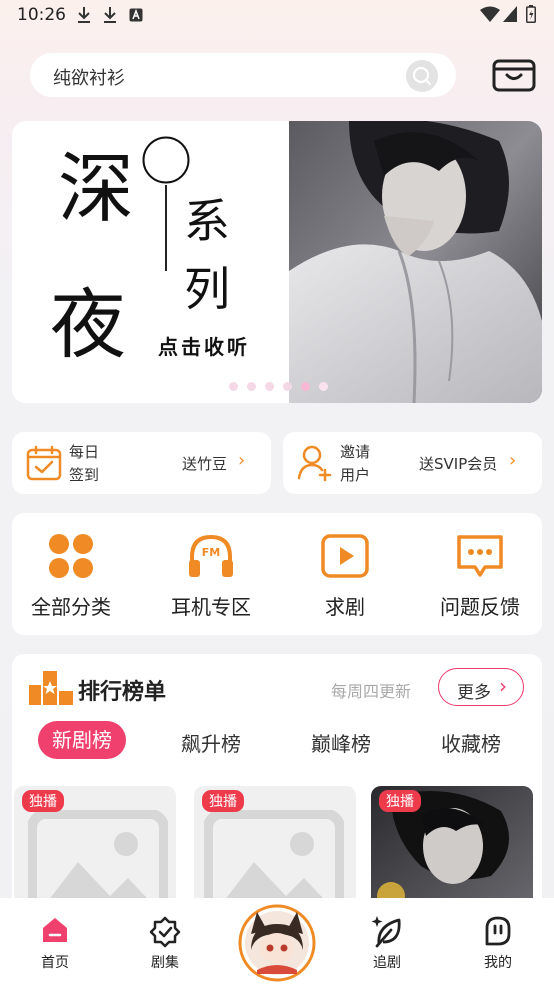 The width and height of the screenshot is (554, 984). I want to click on inbox-icon, so click(514, 75).